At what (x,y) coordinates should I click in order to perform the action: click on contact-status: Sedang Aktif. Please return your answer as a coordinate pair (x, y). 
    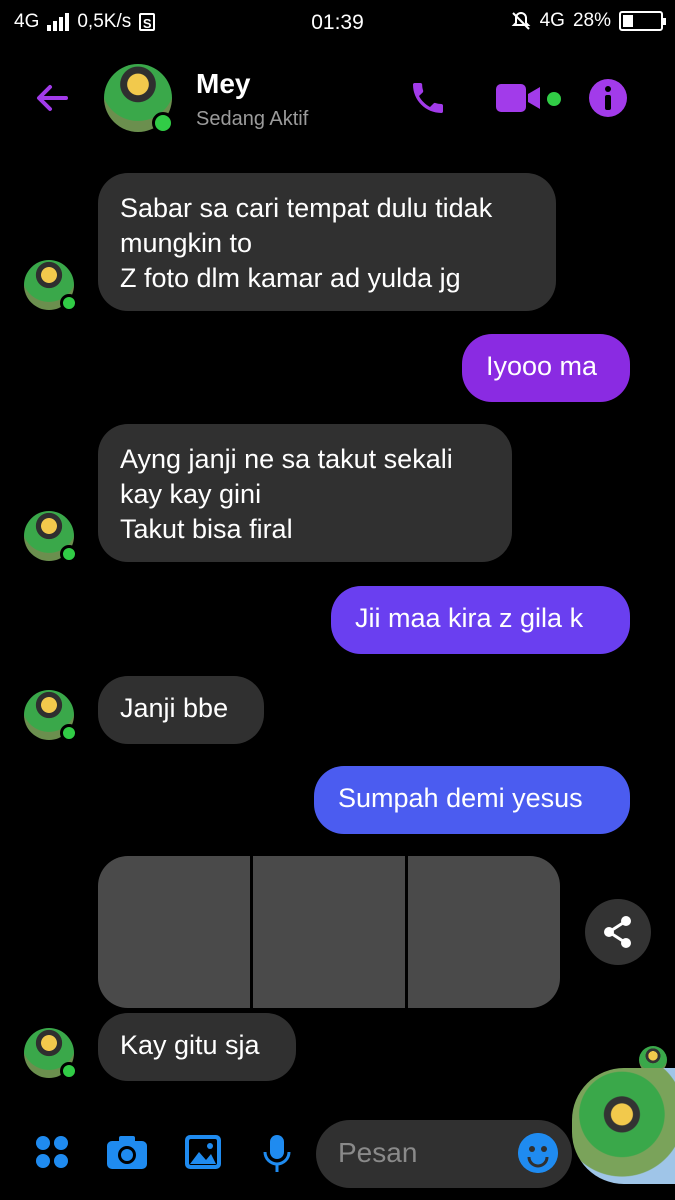
    Looking at the image, I should click on (252, 119).